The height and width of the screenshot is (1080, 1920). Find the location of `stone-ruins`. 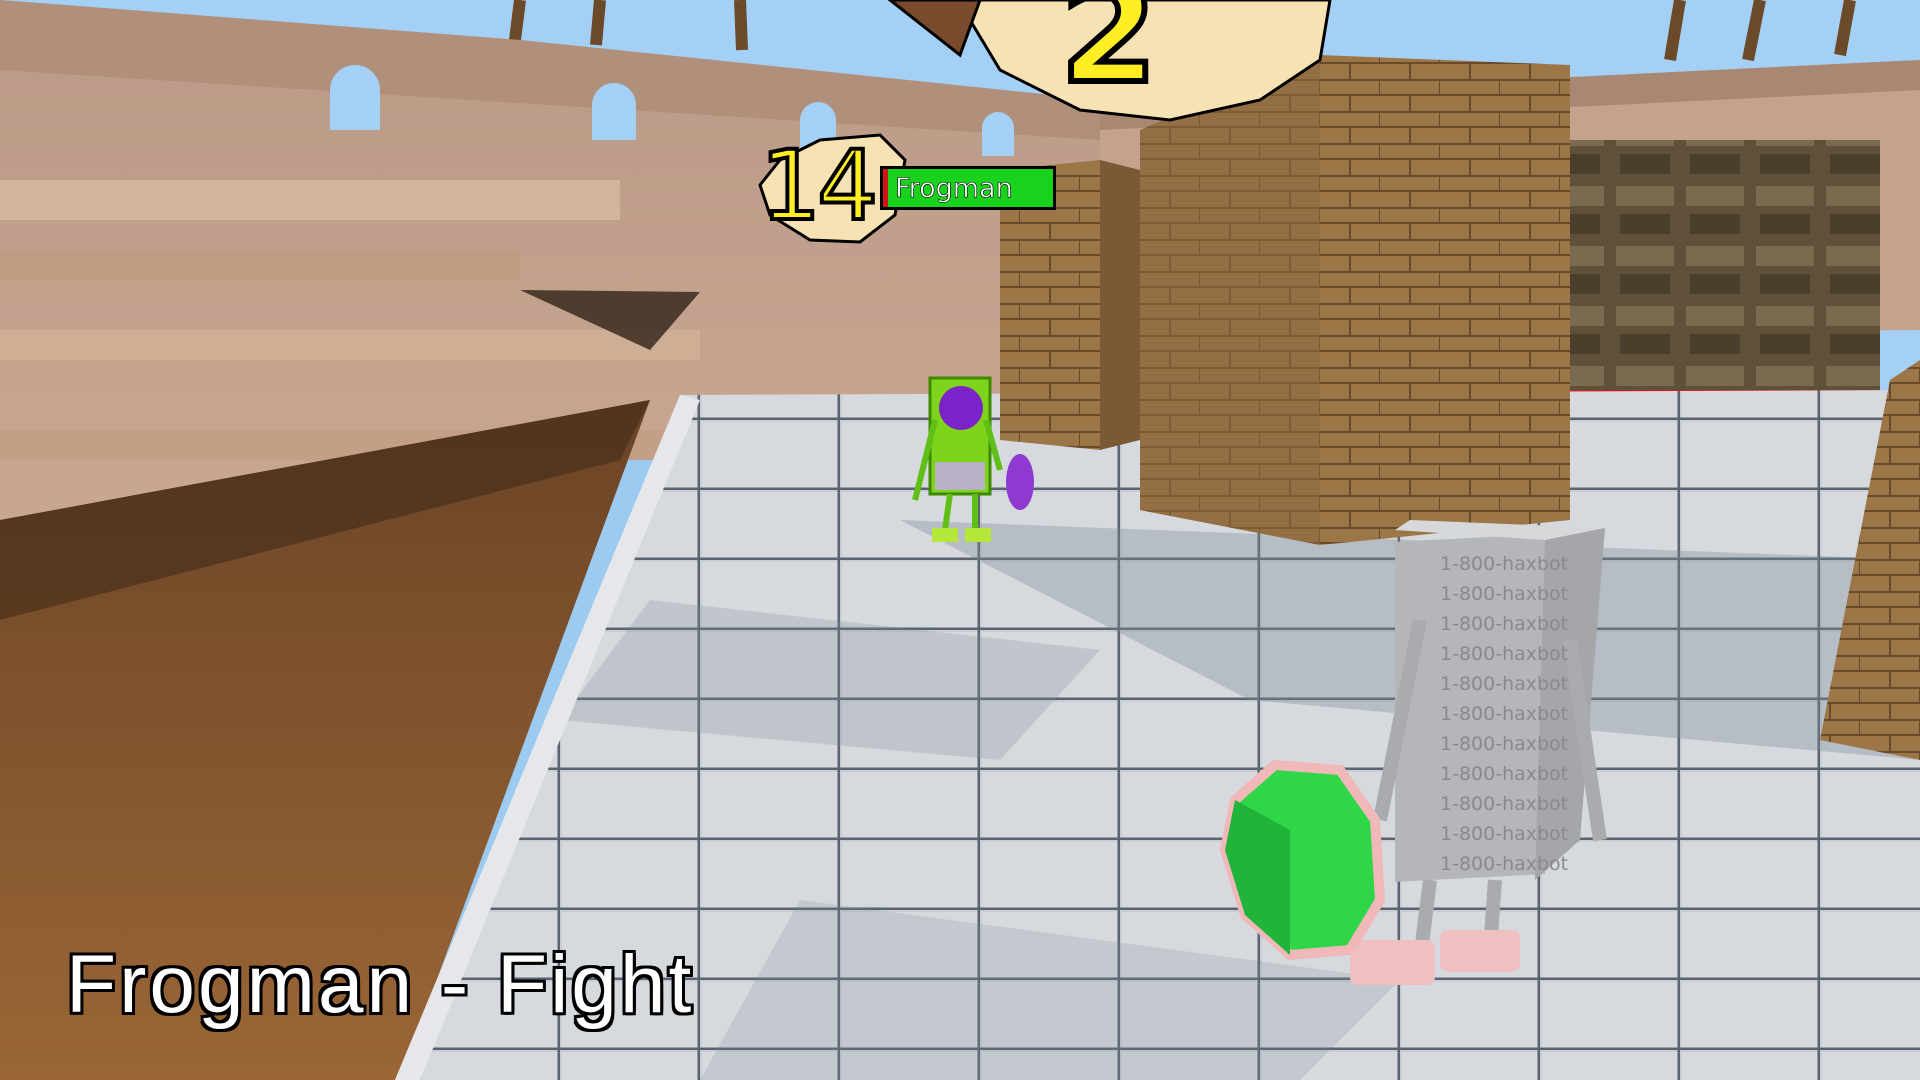

stone-ruins is located at coordinates (1710, 265).